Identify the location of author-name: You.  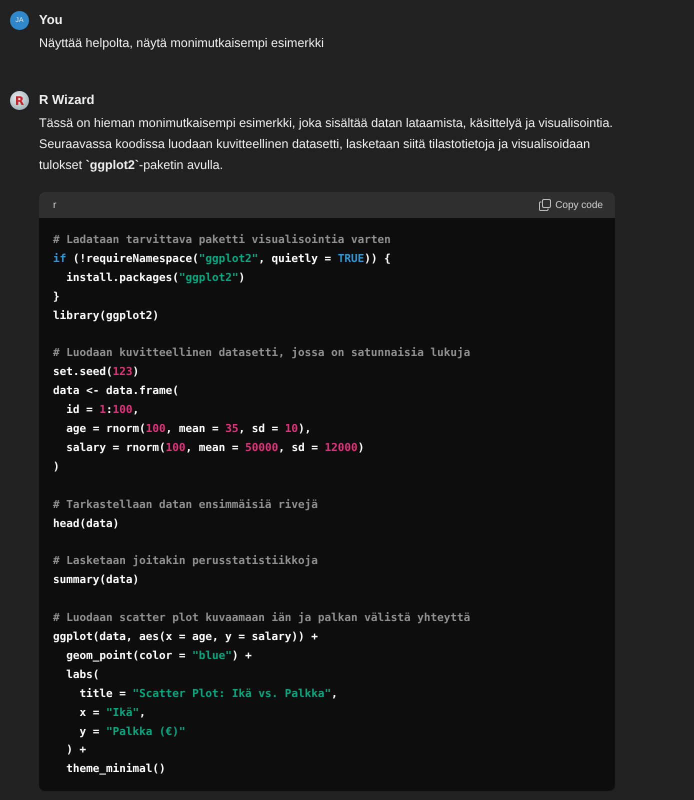
(51, 19).